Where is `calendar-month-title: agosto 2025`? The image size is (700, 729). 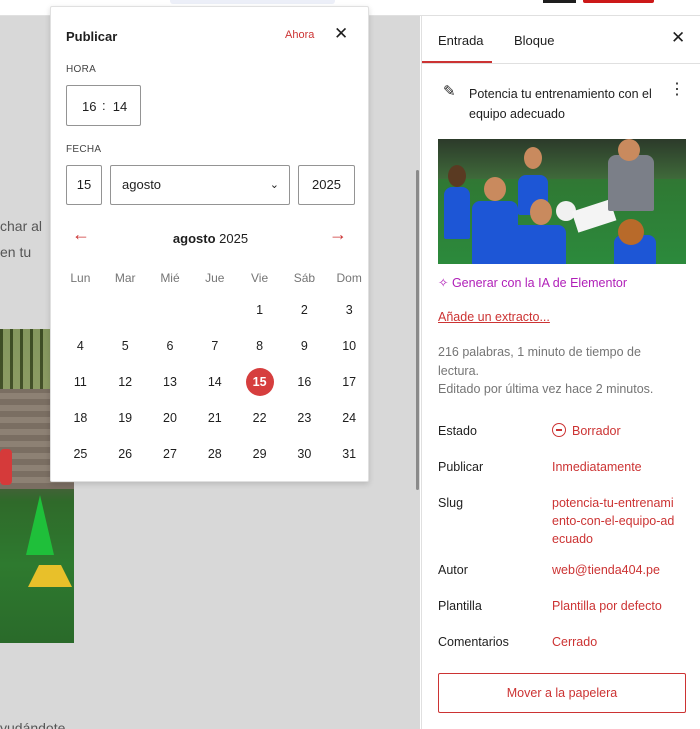
calendar-month-title: agosto 2025 is located at coordinates (210, 238).